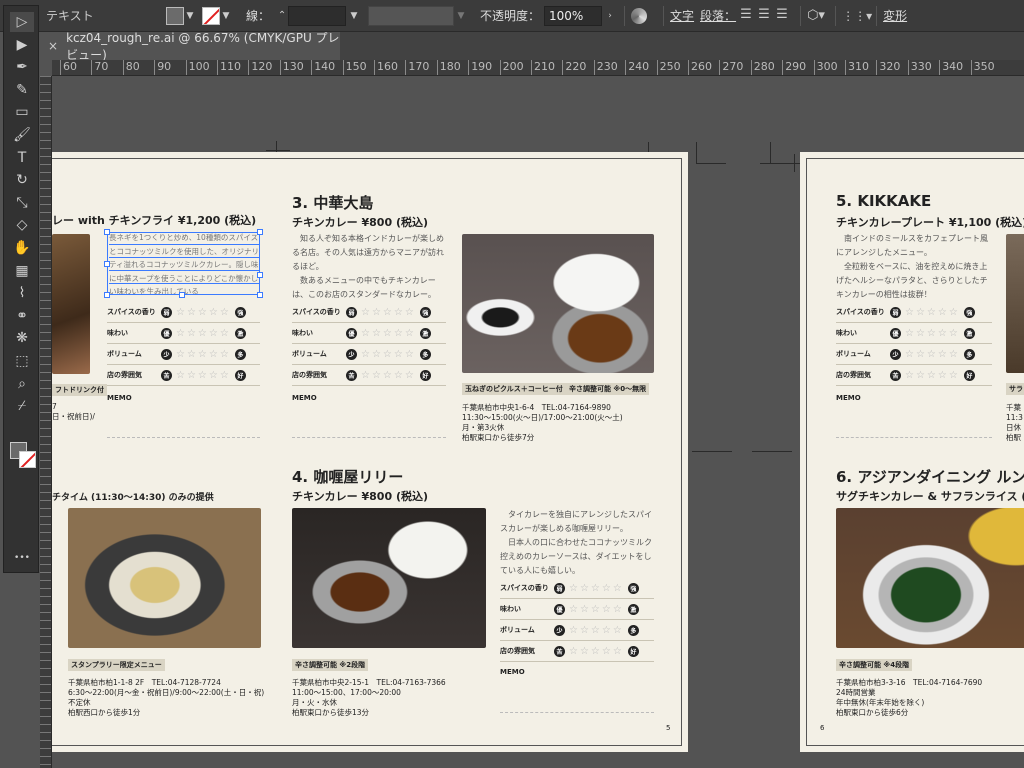 This screenshot has width=1024, height=768. I want to click on stroke-weight-stepper: ⌃ ▼, so click(319, 16).